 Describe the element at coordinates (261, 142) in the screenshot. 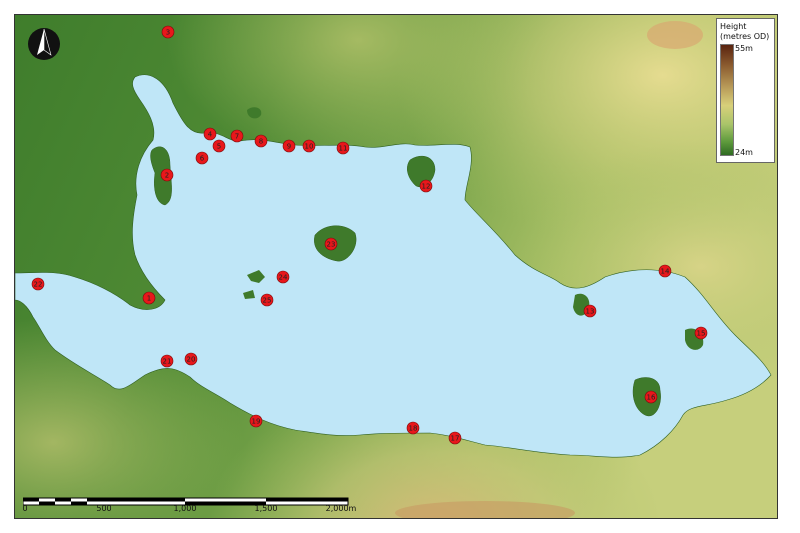

I see `site-label-8: 8` at that location.